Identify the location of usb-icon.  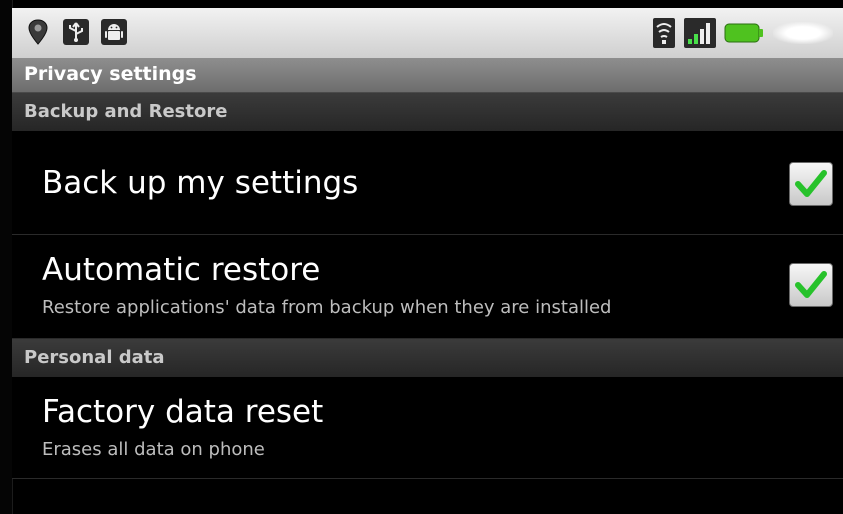
(76, 32).